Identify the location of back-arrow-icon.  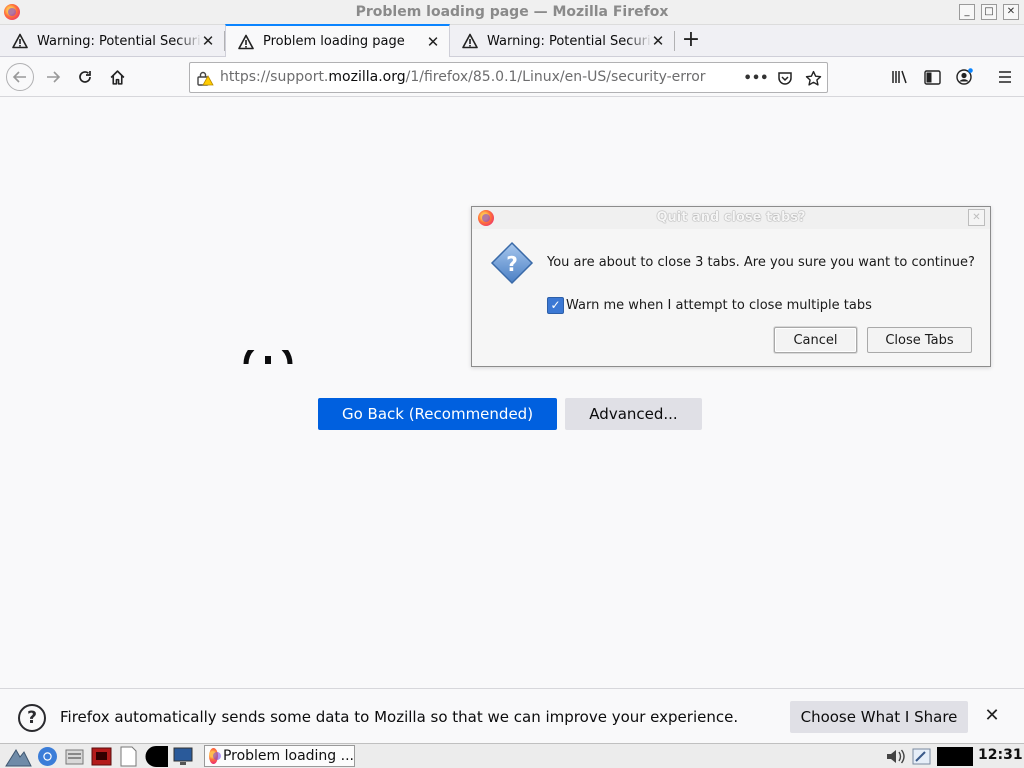
(19, 77).